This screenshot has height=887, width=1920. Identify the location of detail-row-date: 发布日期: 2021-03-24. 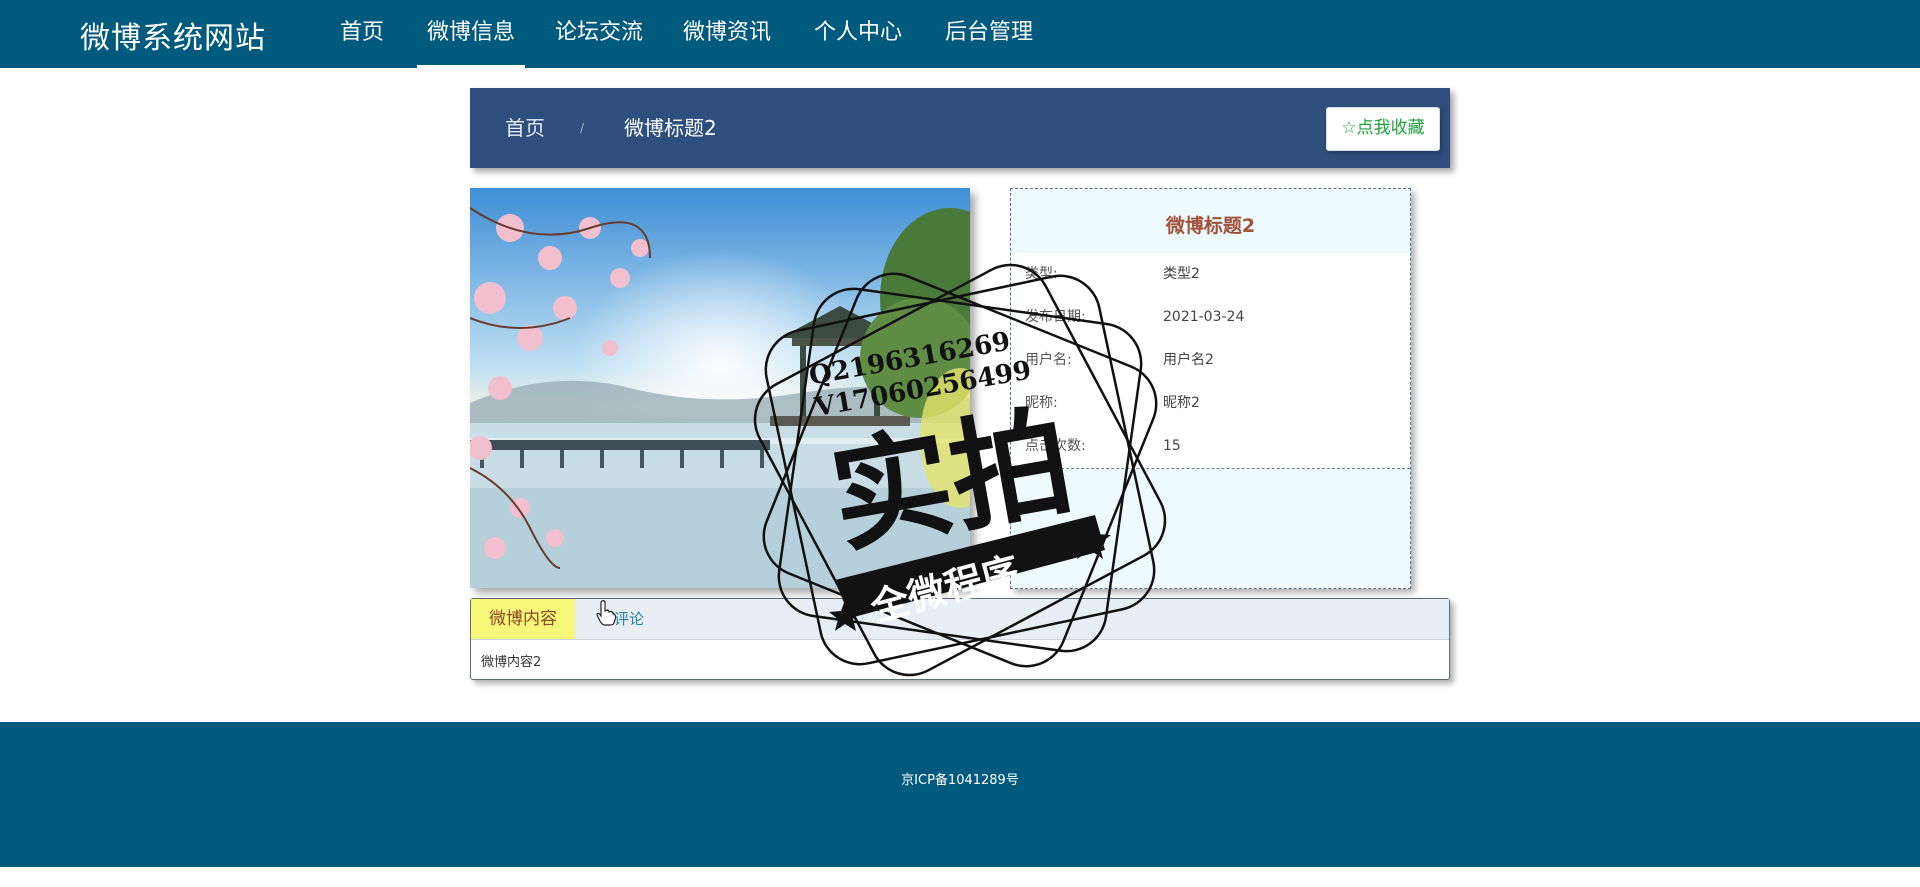
(1210, 318).